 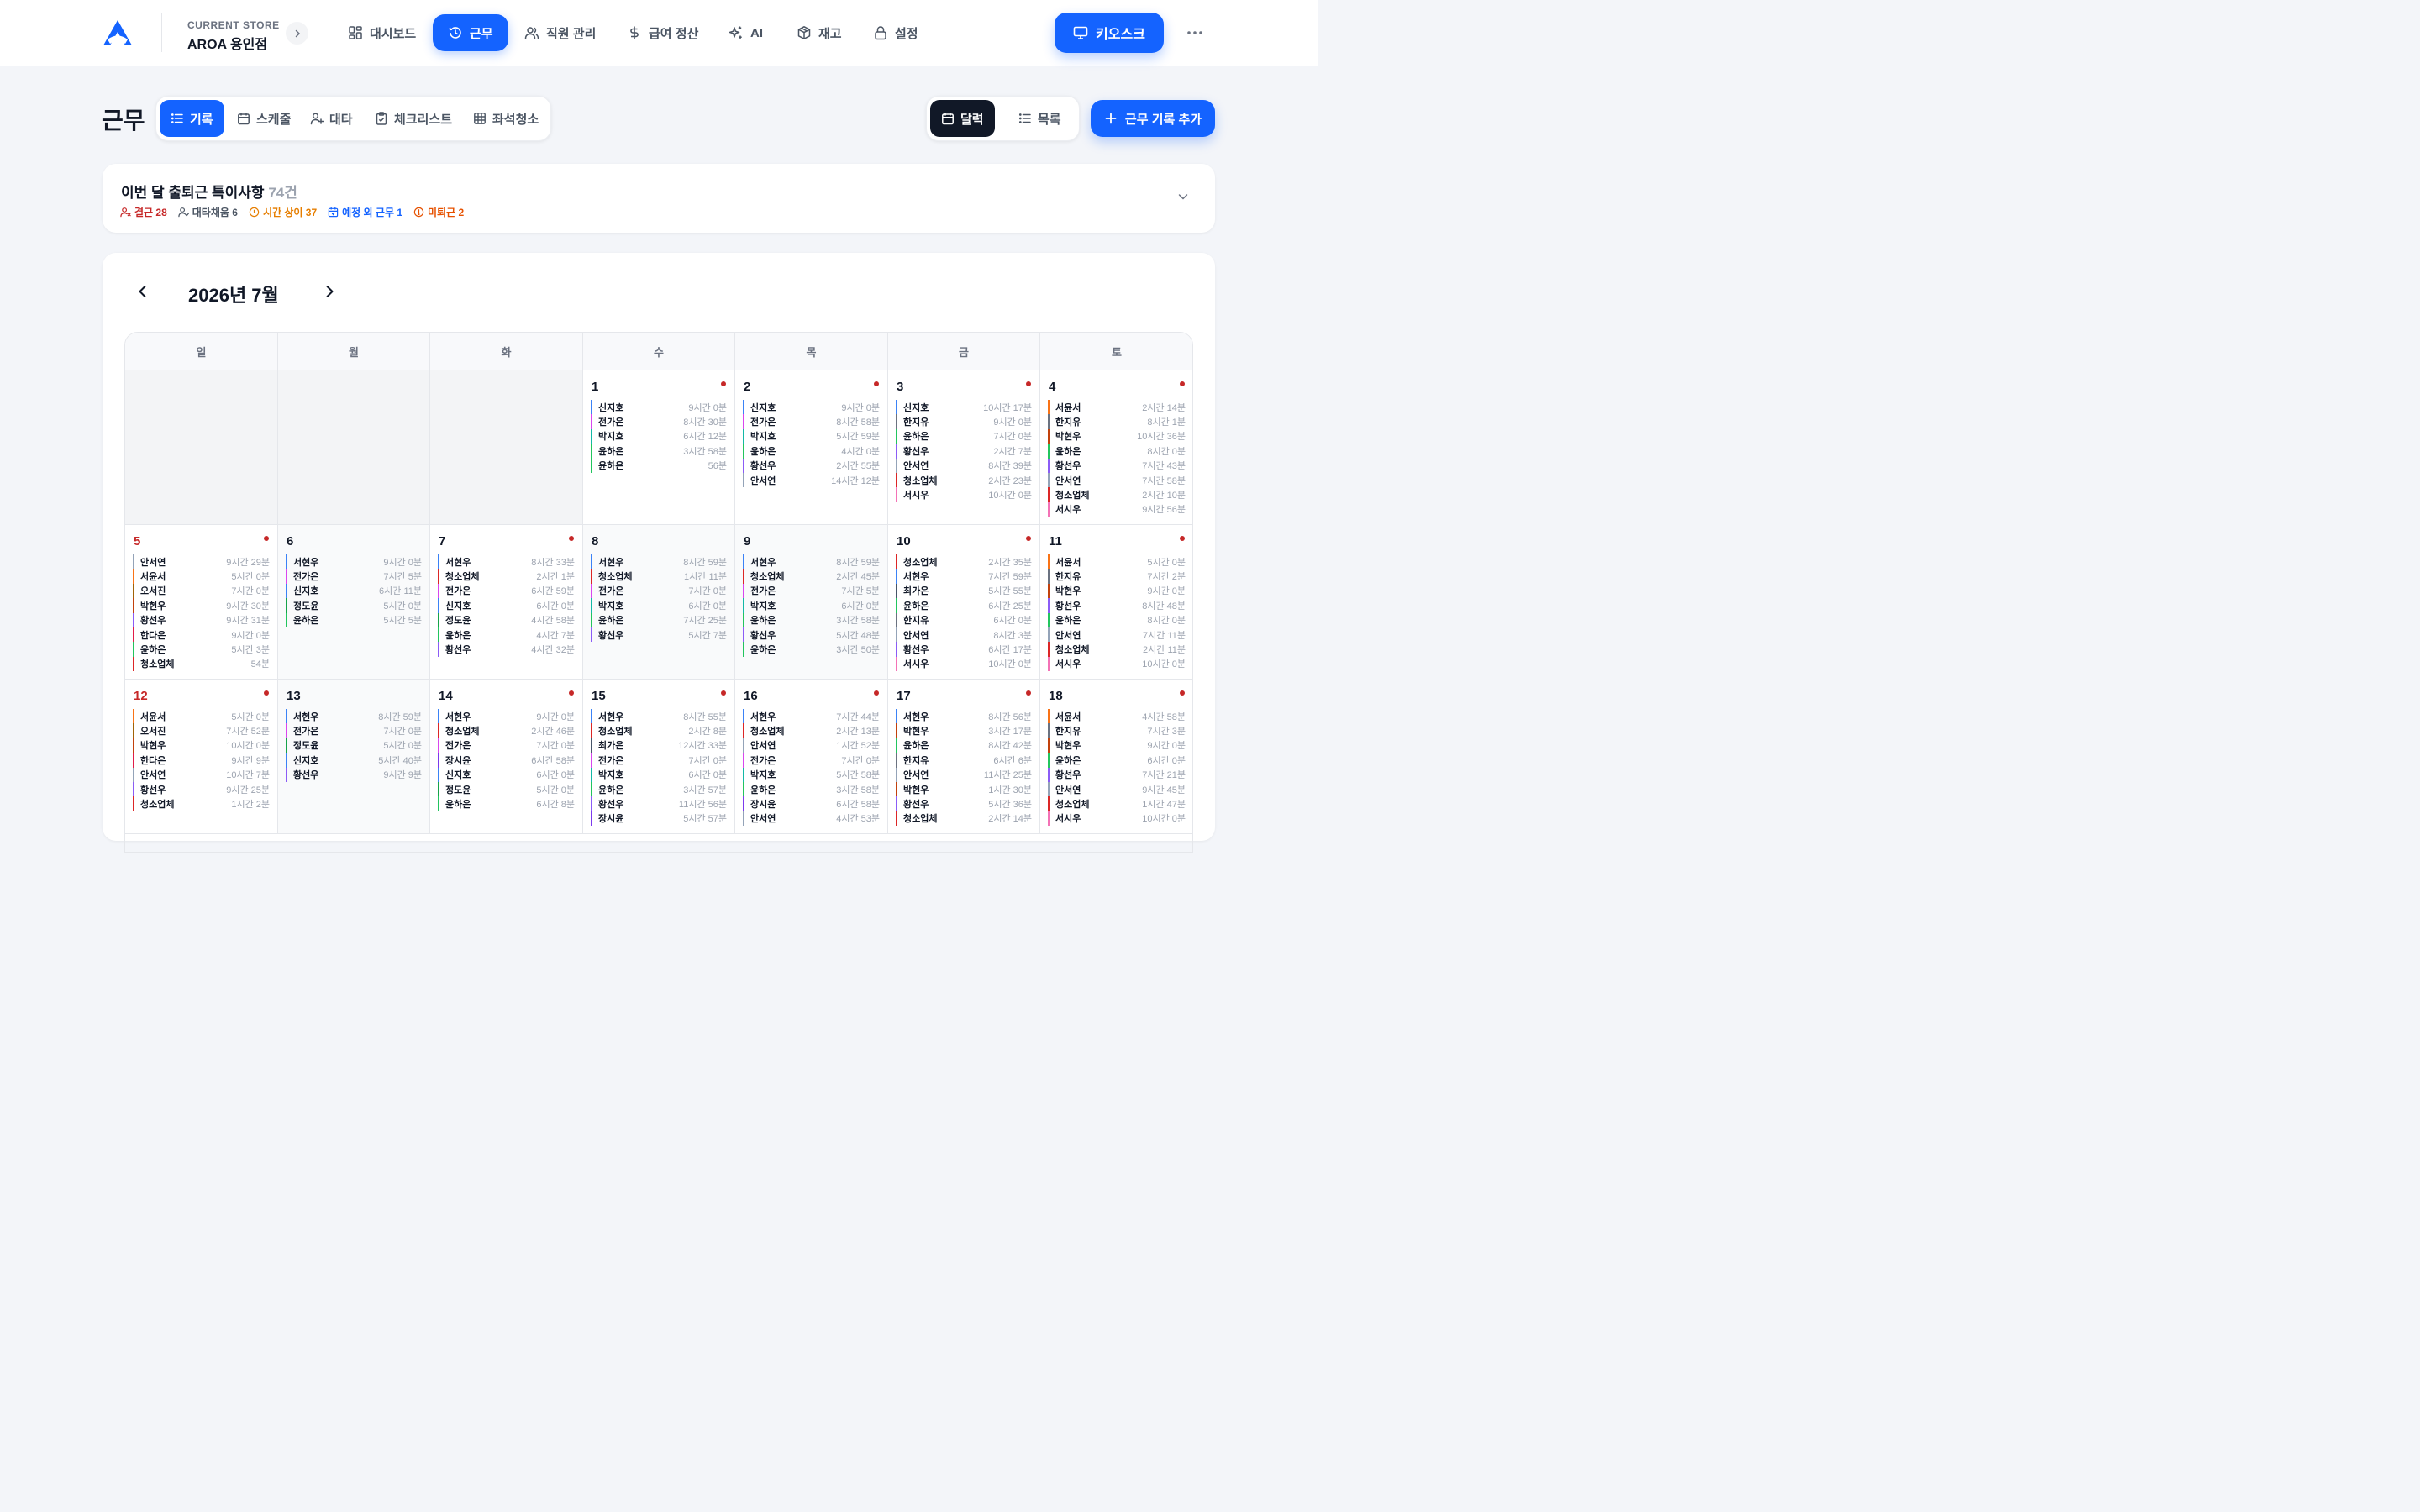 I want to click on view-list: 목록, so click(x=1040, y=118).